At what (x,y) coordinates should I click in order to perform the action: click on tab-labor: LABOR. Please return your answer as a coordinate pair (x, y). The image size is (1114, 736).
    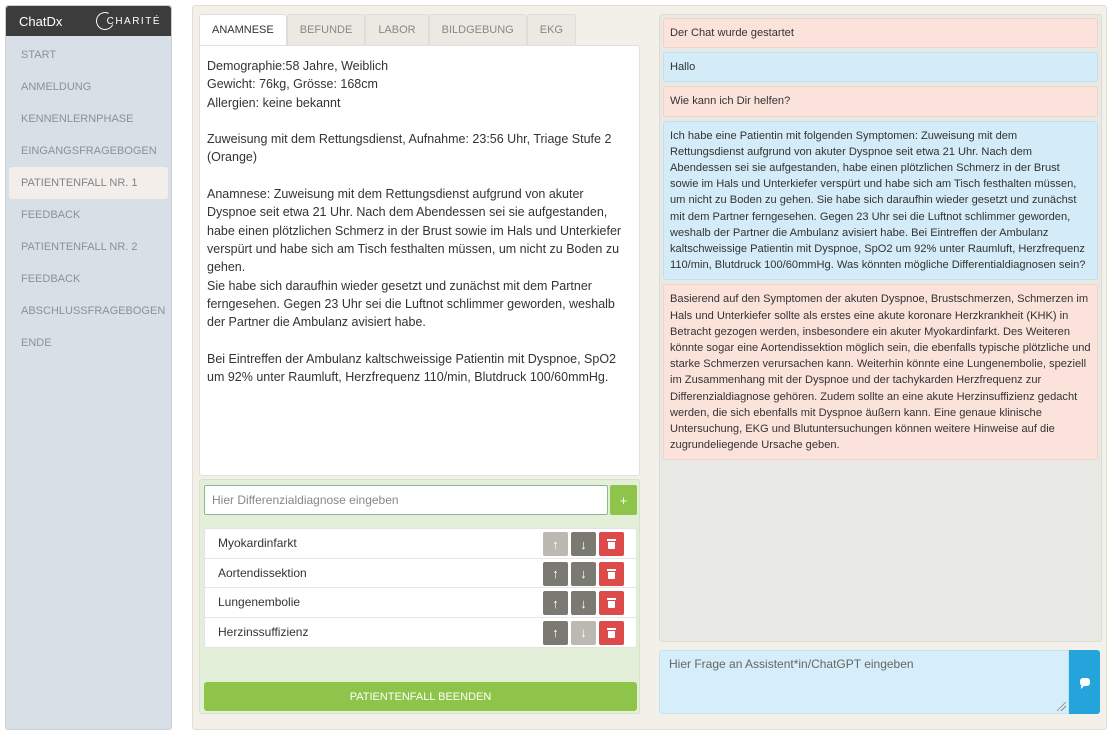
    Looking at the image, I should click on (397, 29).